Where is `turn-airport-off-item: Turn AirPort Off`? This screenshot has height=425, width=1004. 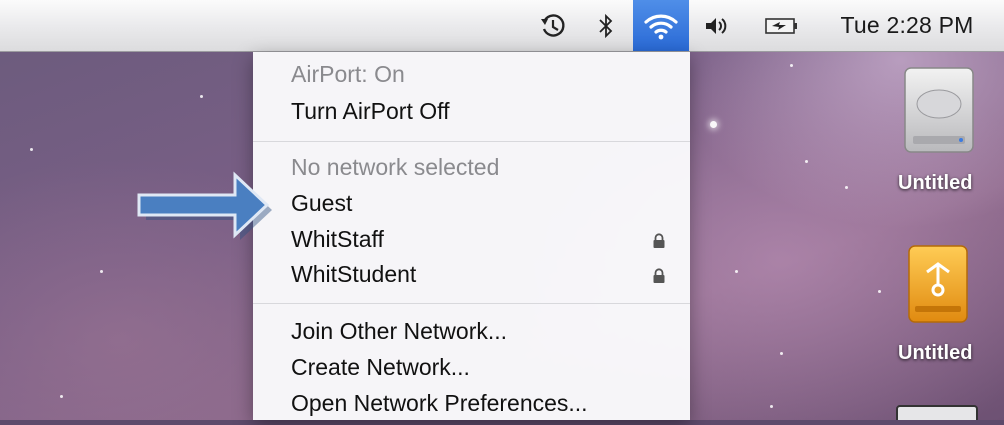
turn-airport-off-item: Turn AirPort Off is located at coordinates (370, 111).